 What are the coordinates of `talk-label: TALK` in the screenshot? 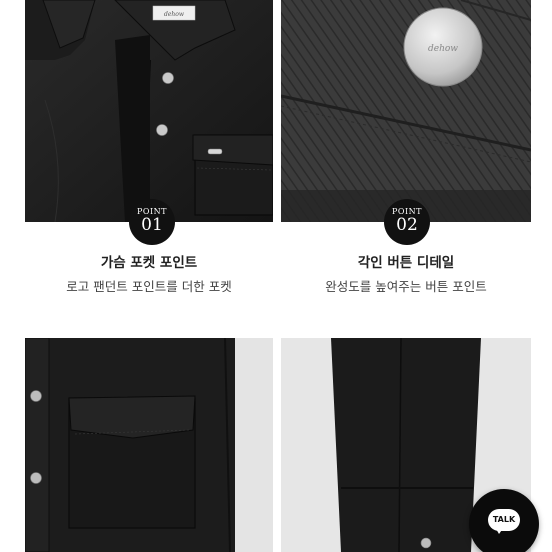 It's located at (504, 520).